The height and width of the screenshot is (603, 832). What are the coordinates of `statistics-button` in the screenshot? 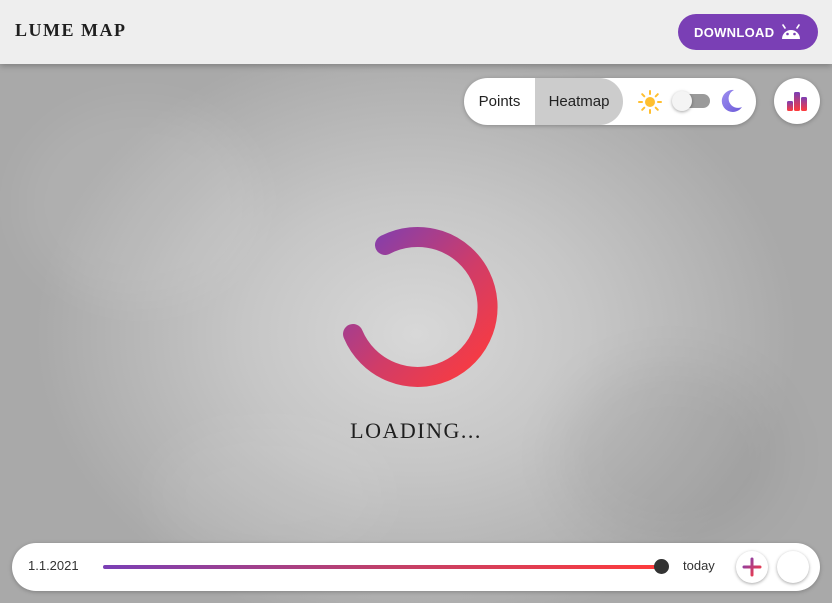 It's located at (797, 101).